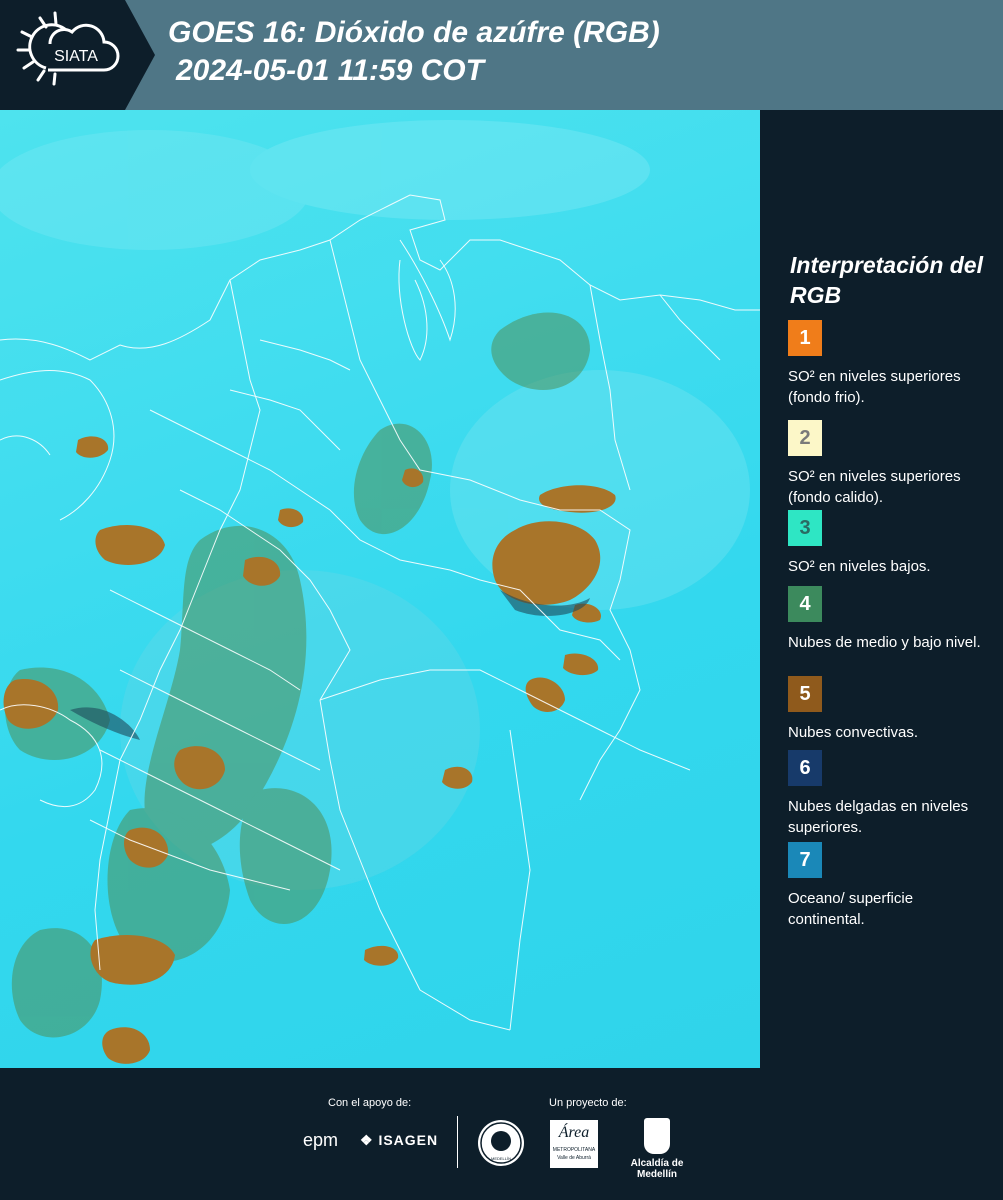 The height and width of the screenshot is (1200, 1003). I want to click on isagen-logo-text: ISAGEN, so click(408, 1140).